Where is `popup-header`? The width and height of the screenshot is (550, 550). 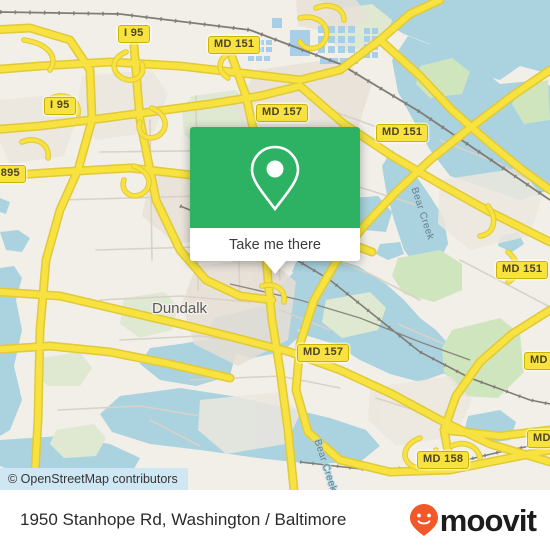
popup-header is located at coordinates (275, 177).